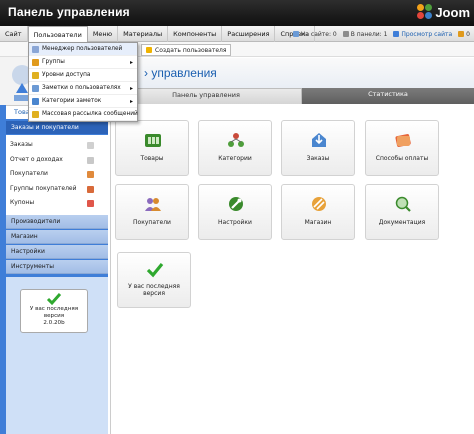  I want to click on sidebar-item-label: Заказы, so click(21, 144).